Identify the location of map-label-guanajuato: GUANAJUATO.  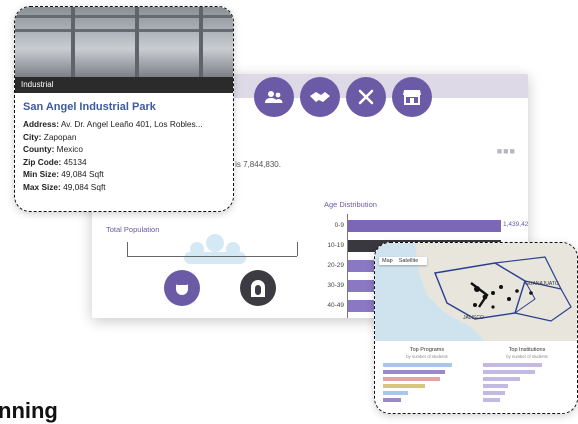
(542, 284).